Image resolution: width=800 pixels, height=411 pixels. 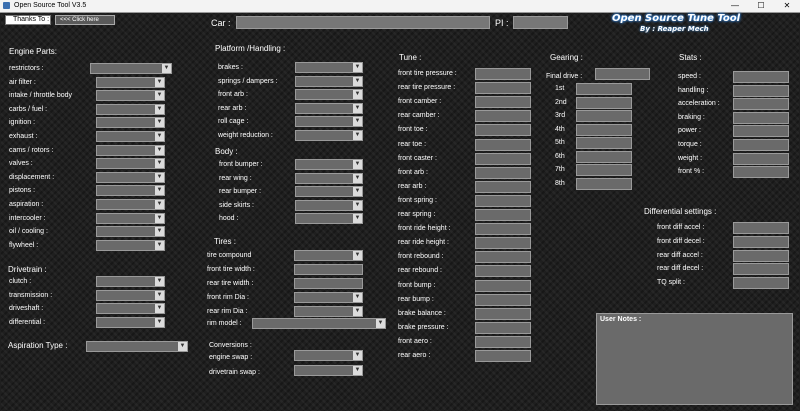 What do you see at coordinates (503, 172) in the screenshot?
I see `tune-front-arb-input` at bounding box center [503, 172].